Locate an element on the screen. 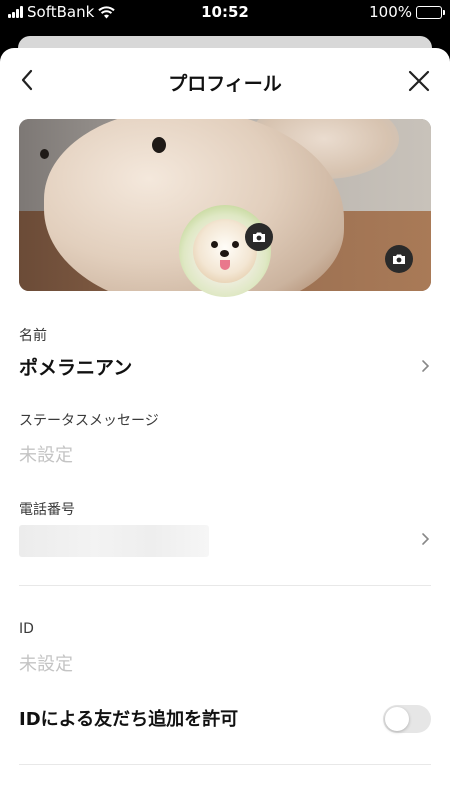 The height and width of the screenshot is (800, 450). avatar-camera-button is located at coordinates (259, 237).